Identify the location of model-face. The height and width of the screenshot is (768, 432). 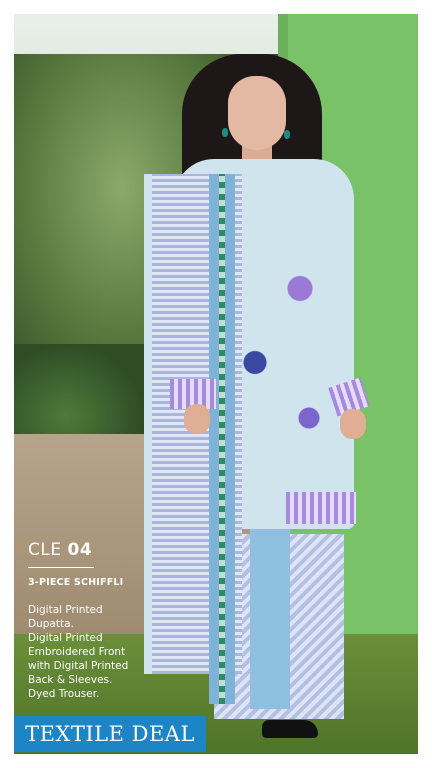
(257, 113).